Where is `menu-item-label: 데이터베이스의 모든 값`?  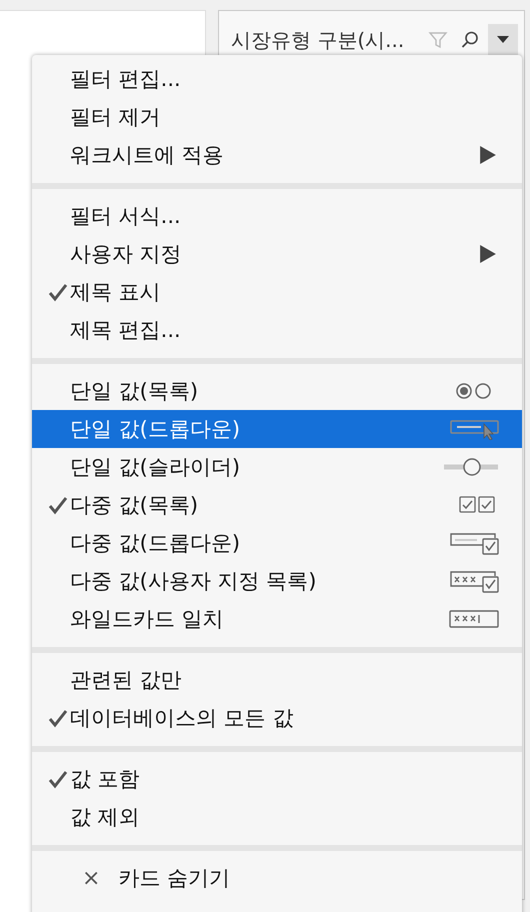
menu-item-label: 데이터베이스의 모든 값 is located at coordinates (182, 718).